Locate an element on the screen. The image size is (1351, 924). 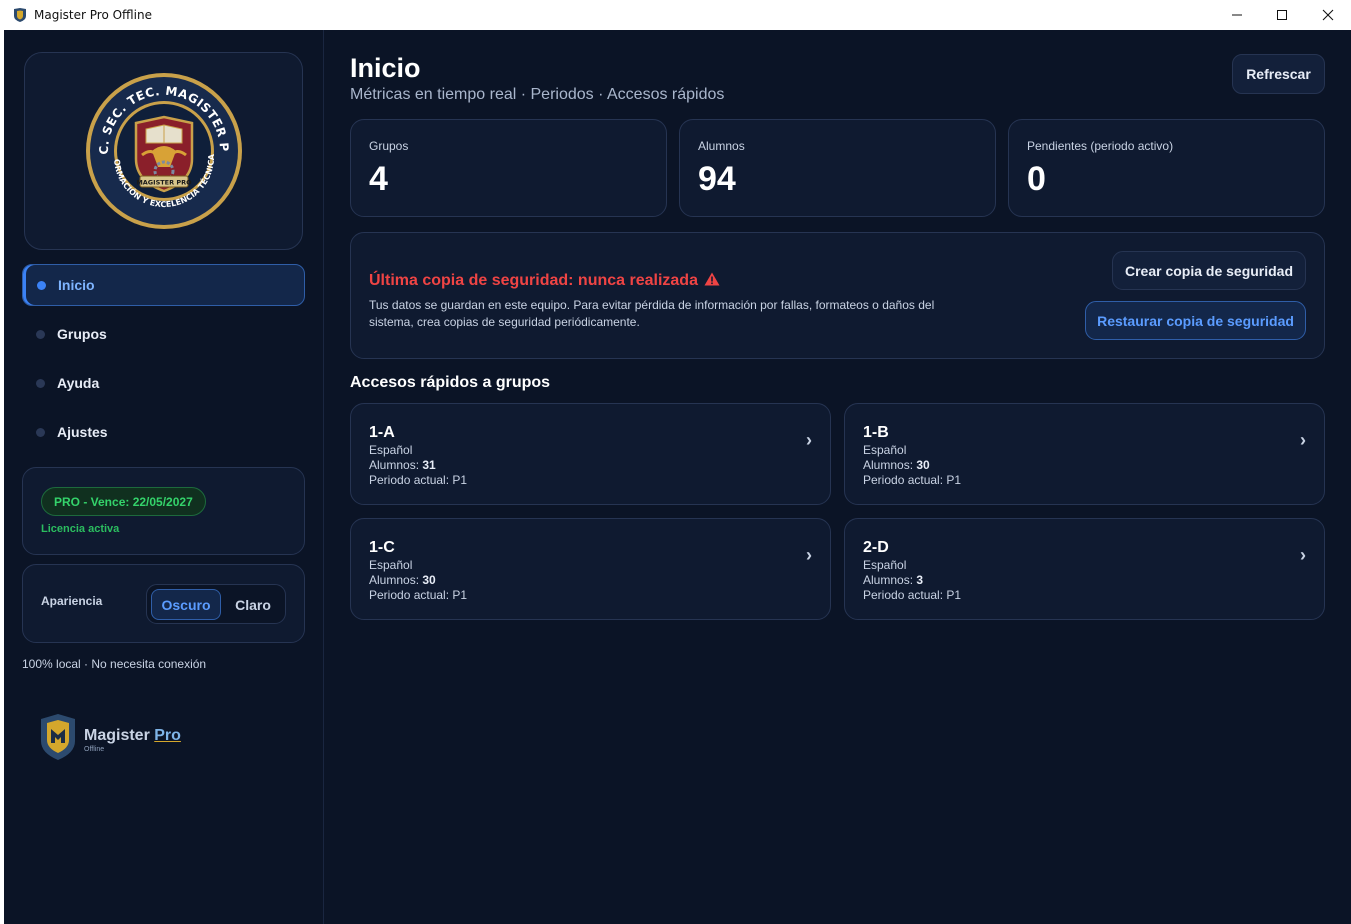
brand-logo: Magister Pro Offline is located at coordinates (118, 739).